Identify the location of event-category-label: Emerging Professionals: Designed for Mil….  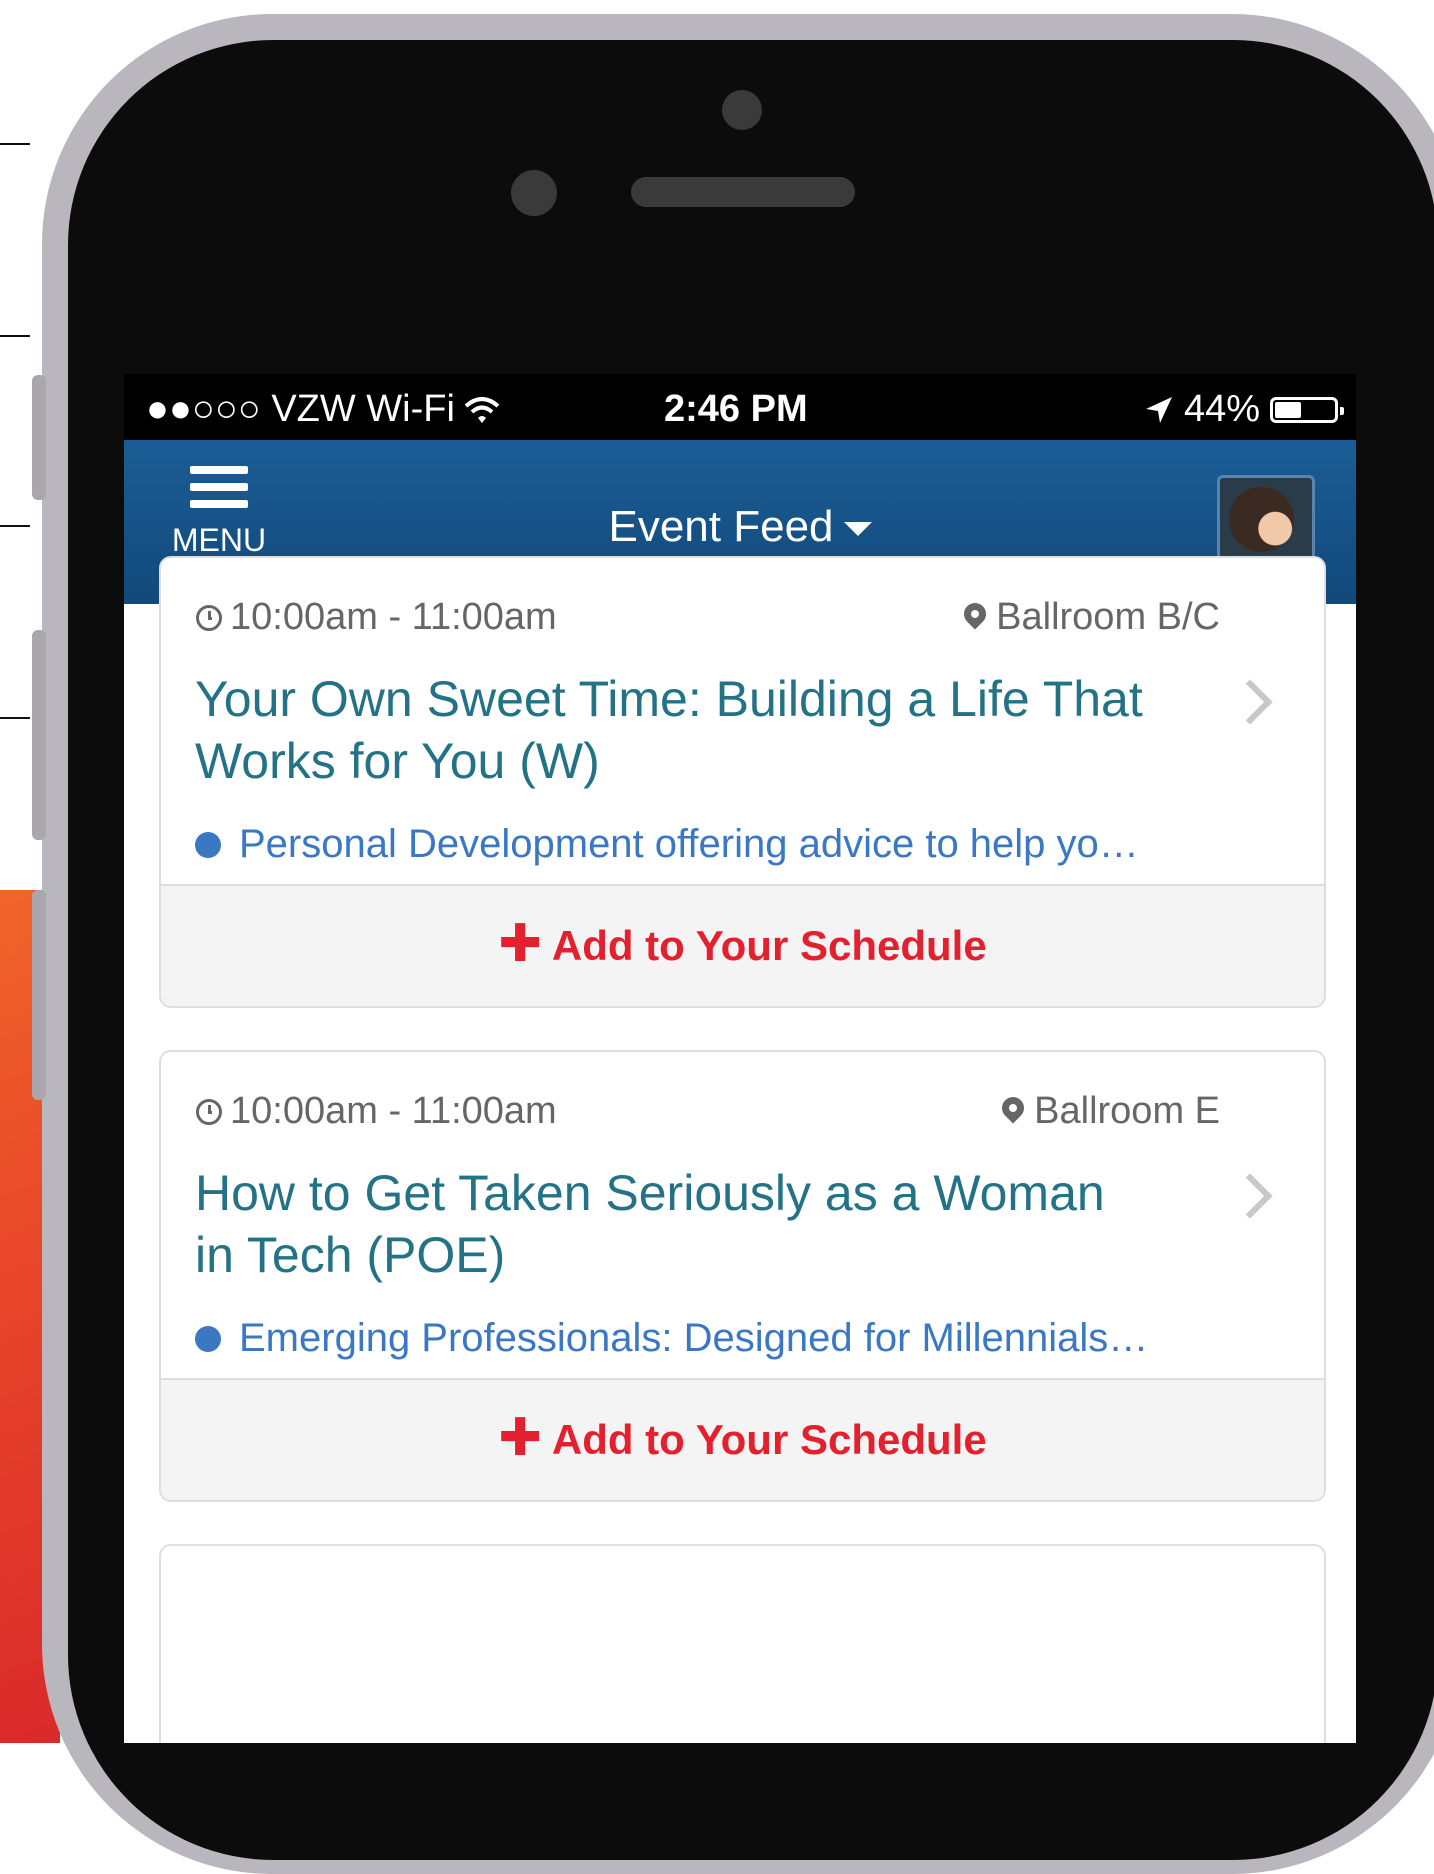
(694, 1338).